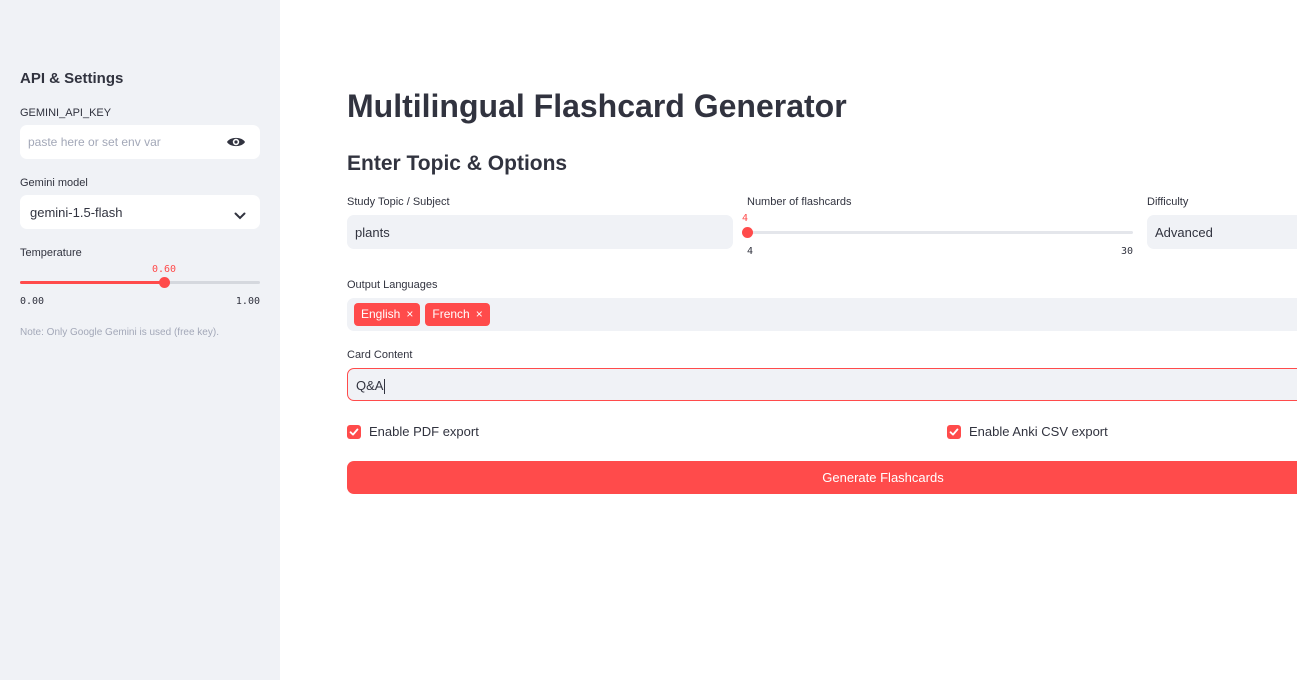  Describe the element at coordinates (240, 213) in the screenshot. I see `chevron-down-icon` at that location.